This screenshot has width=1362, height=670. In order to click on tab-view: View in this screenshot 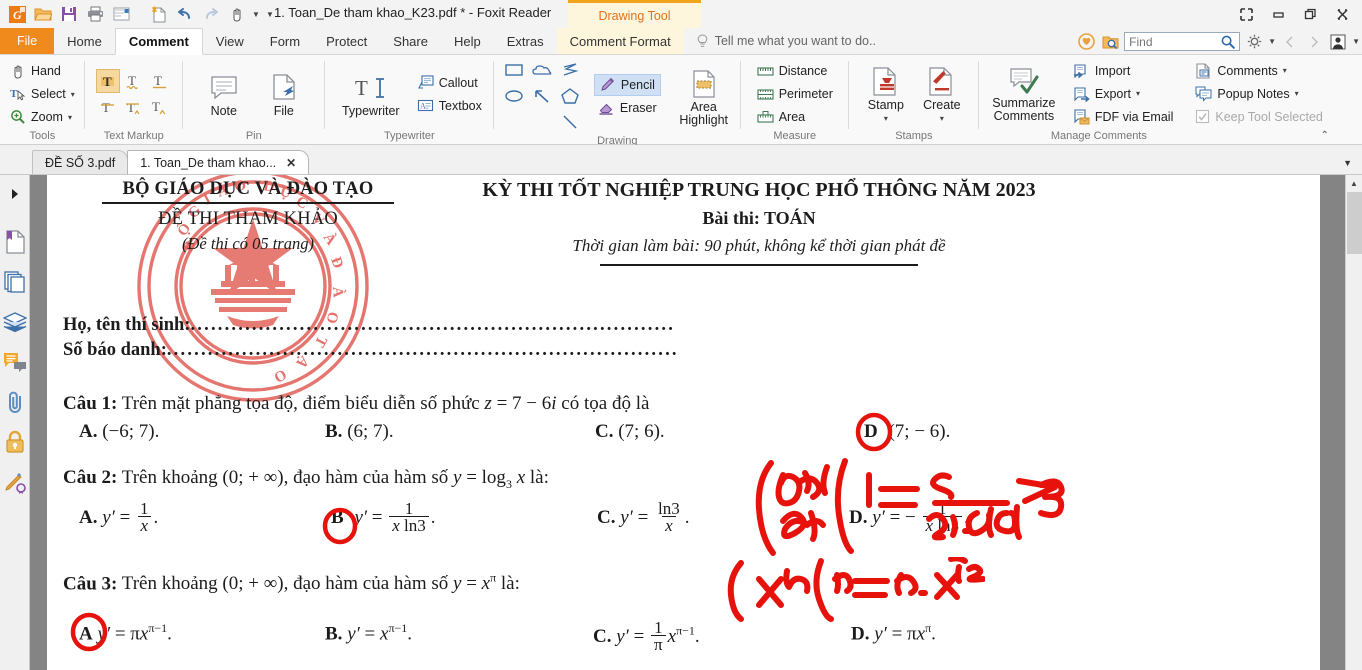, I will do `click(230, 41)`.